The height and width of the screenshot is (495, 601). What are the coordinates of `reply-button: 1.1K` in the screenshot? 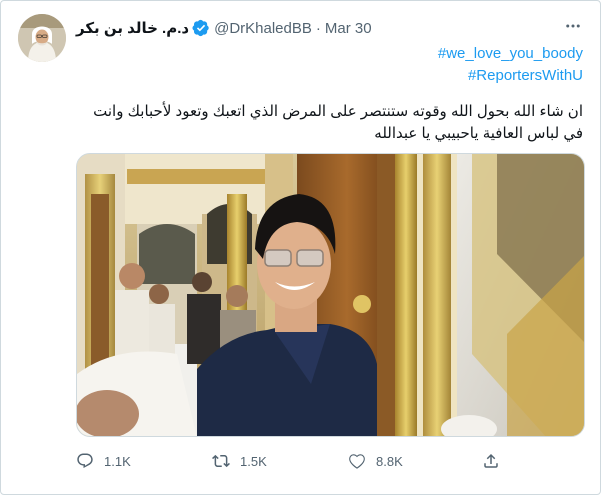 It's located at (103, 461).